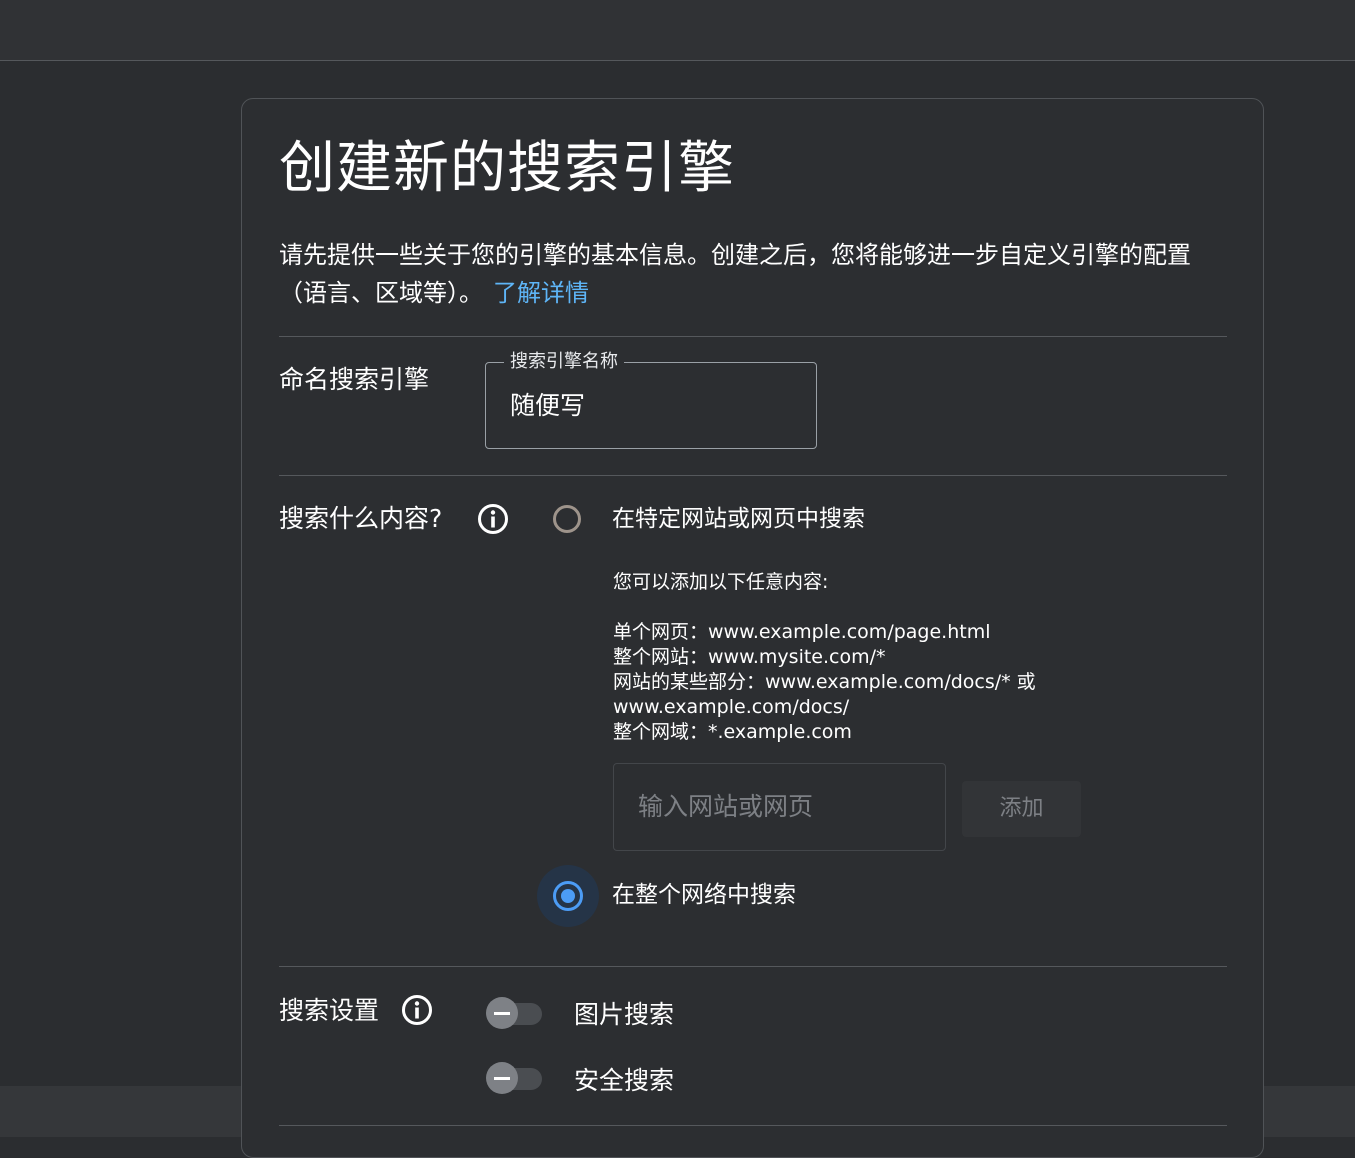 The image size is (1355, 1158). What do you see at coordinates (651, 399) in the screenshot?
I see `engine-name-field: 搜索引擎名称 随便写` at bounding box center [651, 399].